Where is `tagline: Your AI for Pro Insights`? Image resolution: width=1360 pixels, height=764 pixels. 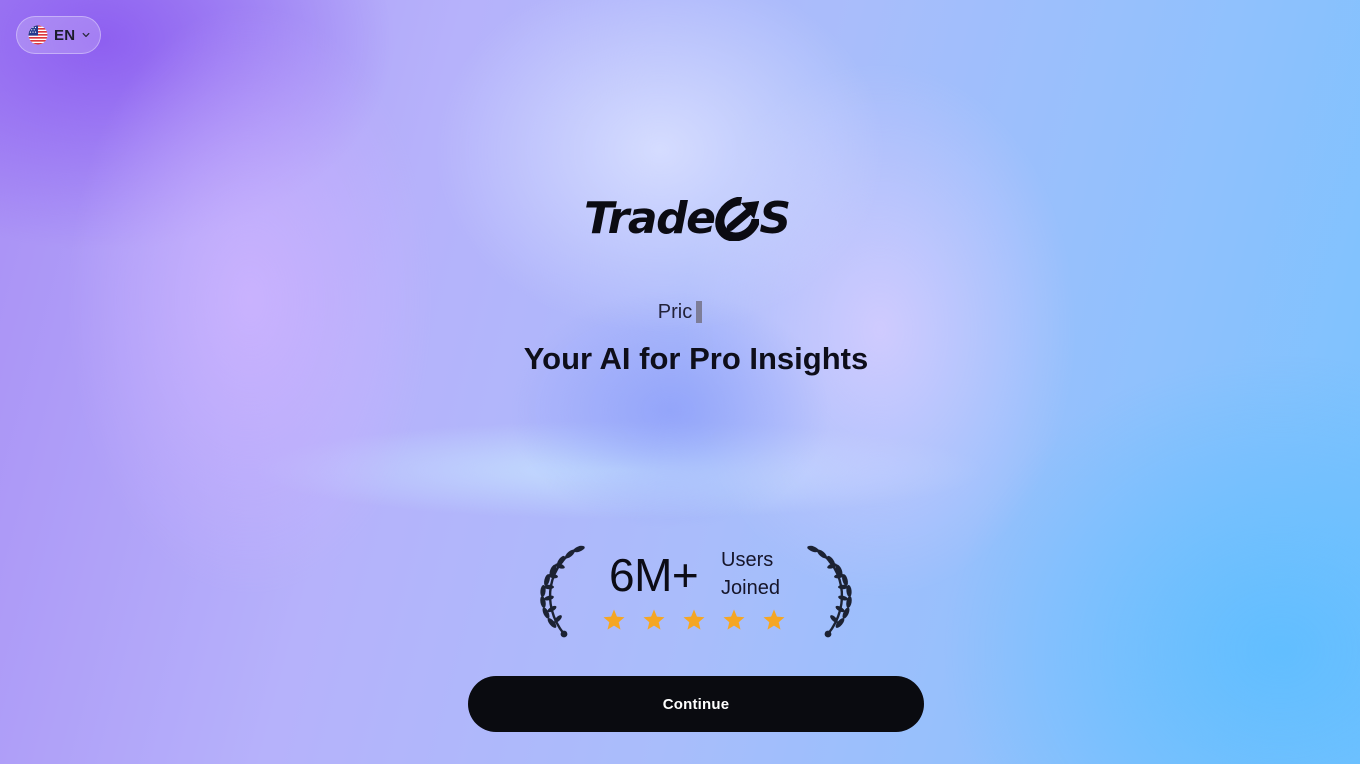 tagline: Your AI for Pro Insights is located at coordinates (696, 358).